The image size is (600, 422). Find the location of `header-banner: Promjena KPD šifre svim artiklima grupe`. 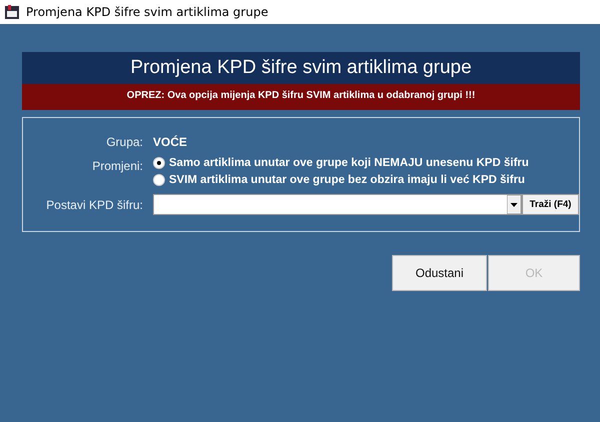

header-banner: Promjena KPD šifre svim artiklima grupe is located at coordinates (301, 68).